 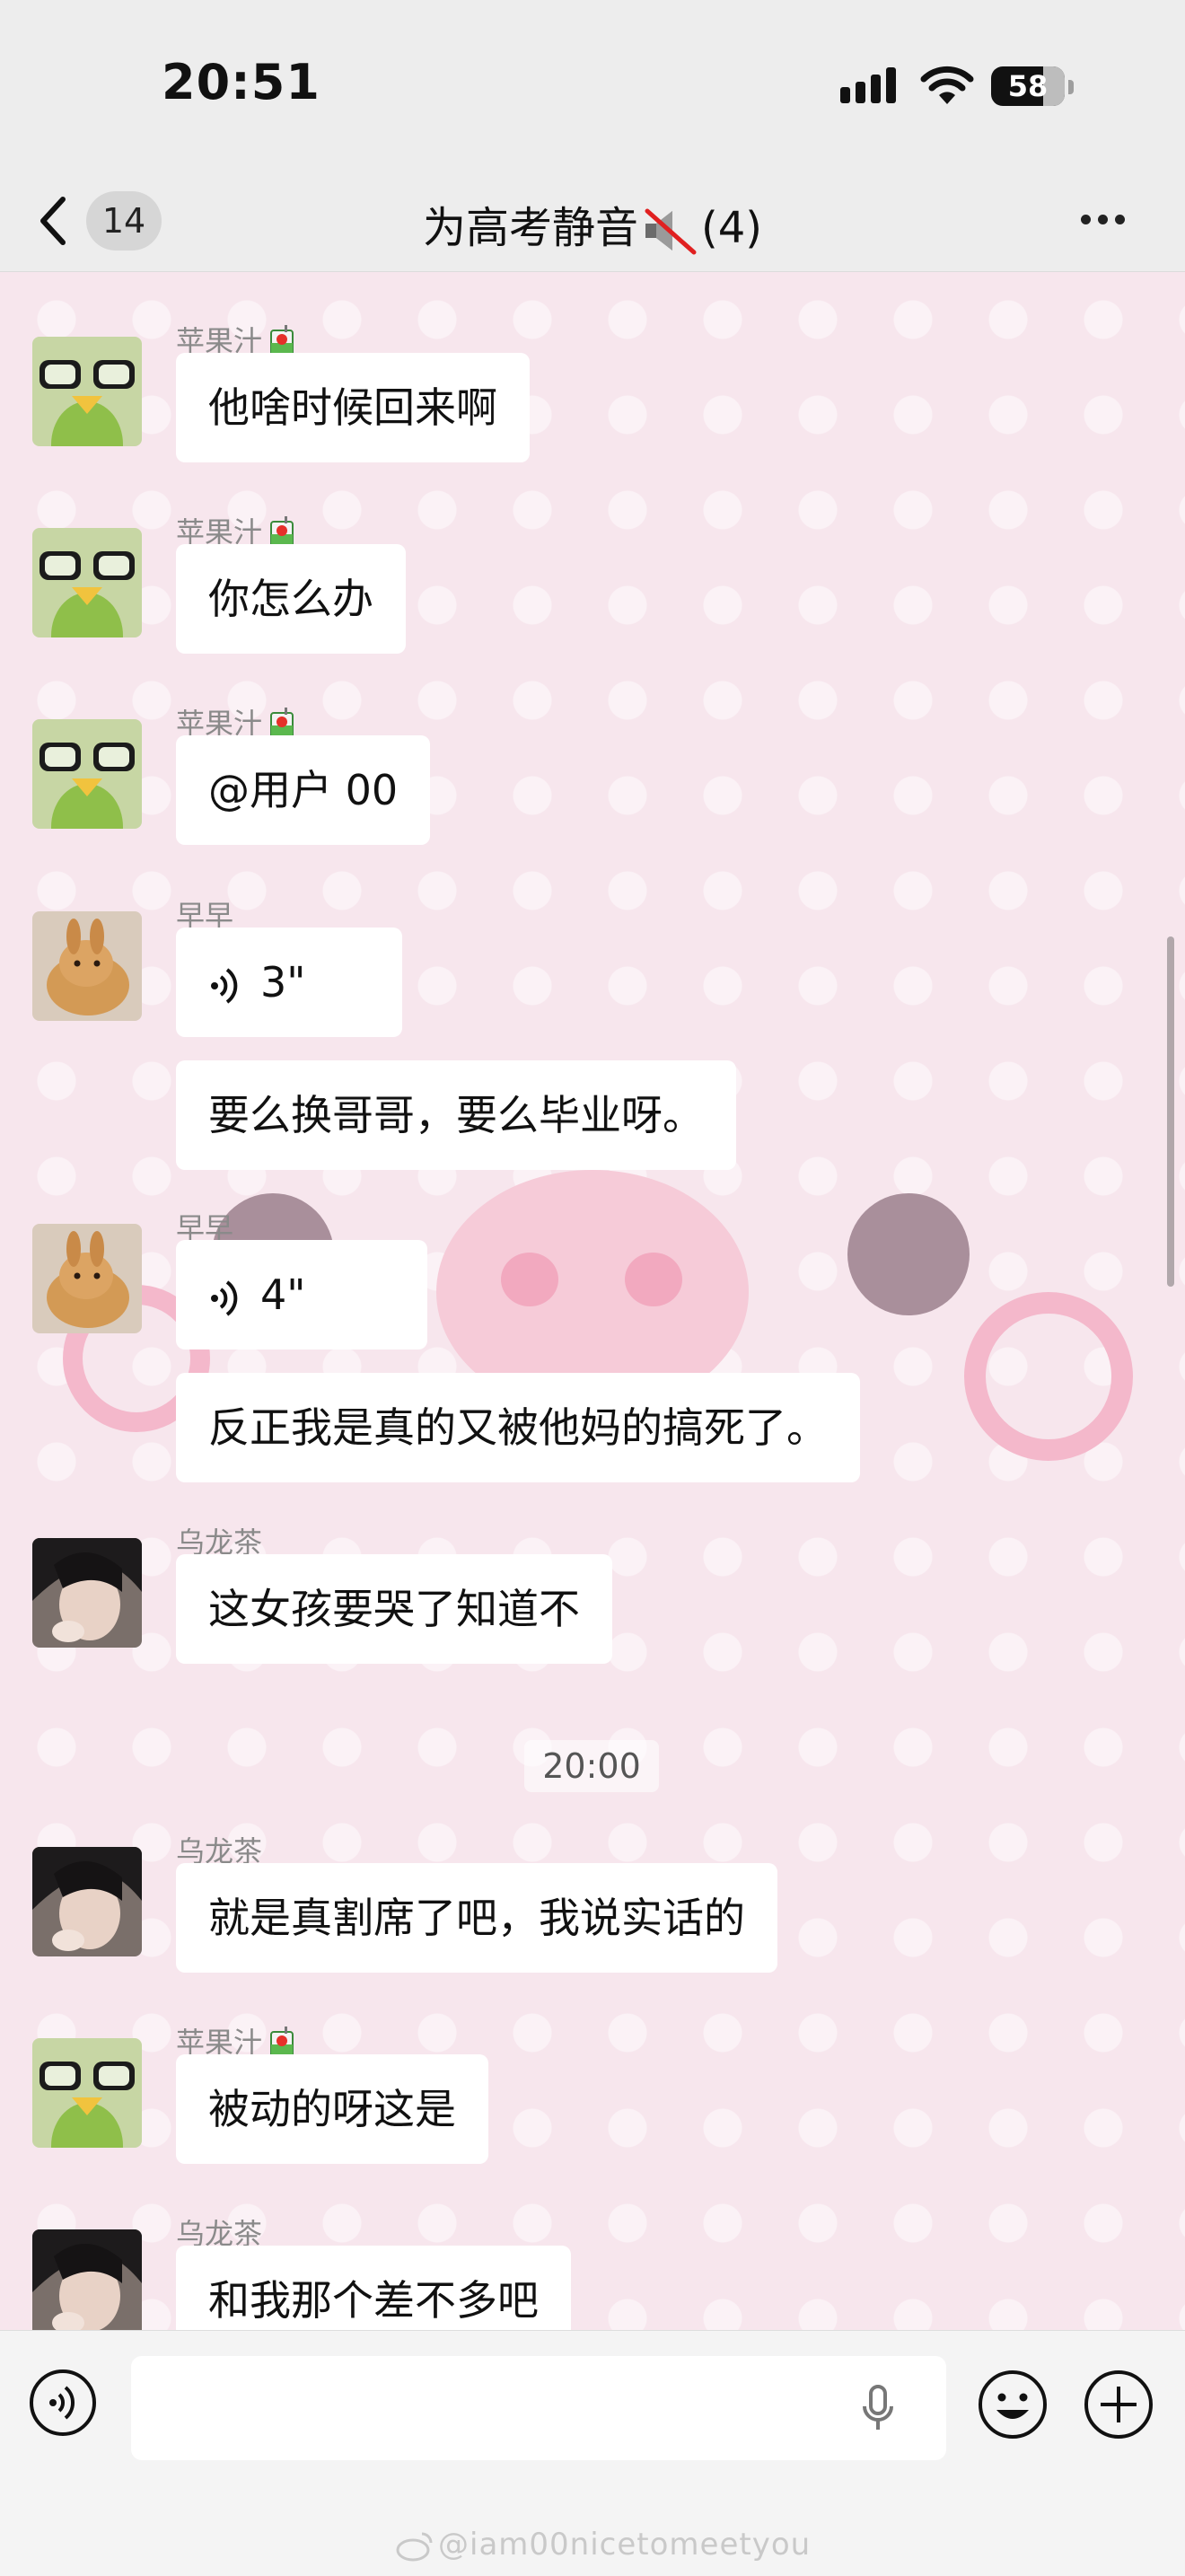 I want to click on cellular-signal-icon, so click(x=870, y=85).